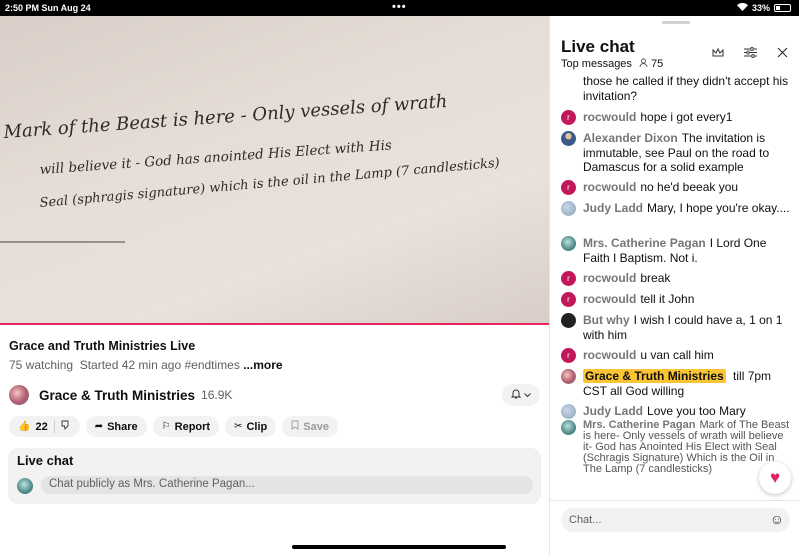 The width and height of the screenshot is (799, 555). What do you see at coordinates (102, 346) in the screenshot?
I see `video-title: Grace and Truth Ministries Live` at bounding box center [102, 346].